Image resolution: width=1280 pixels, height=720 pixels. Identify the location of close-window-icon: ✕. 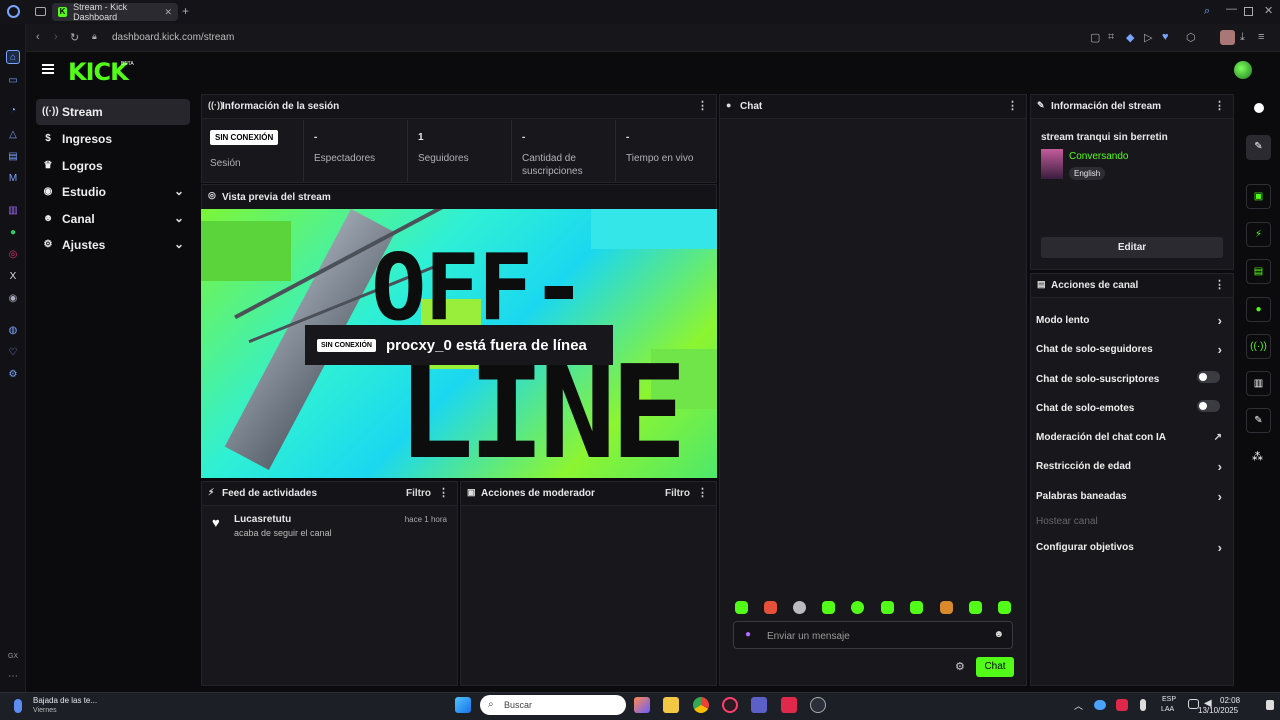
(1268, 10).